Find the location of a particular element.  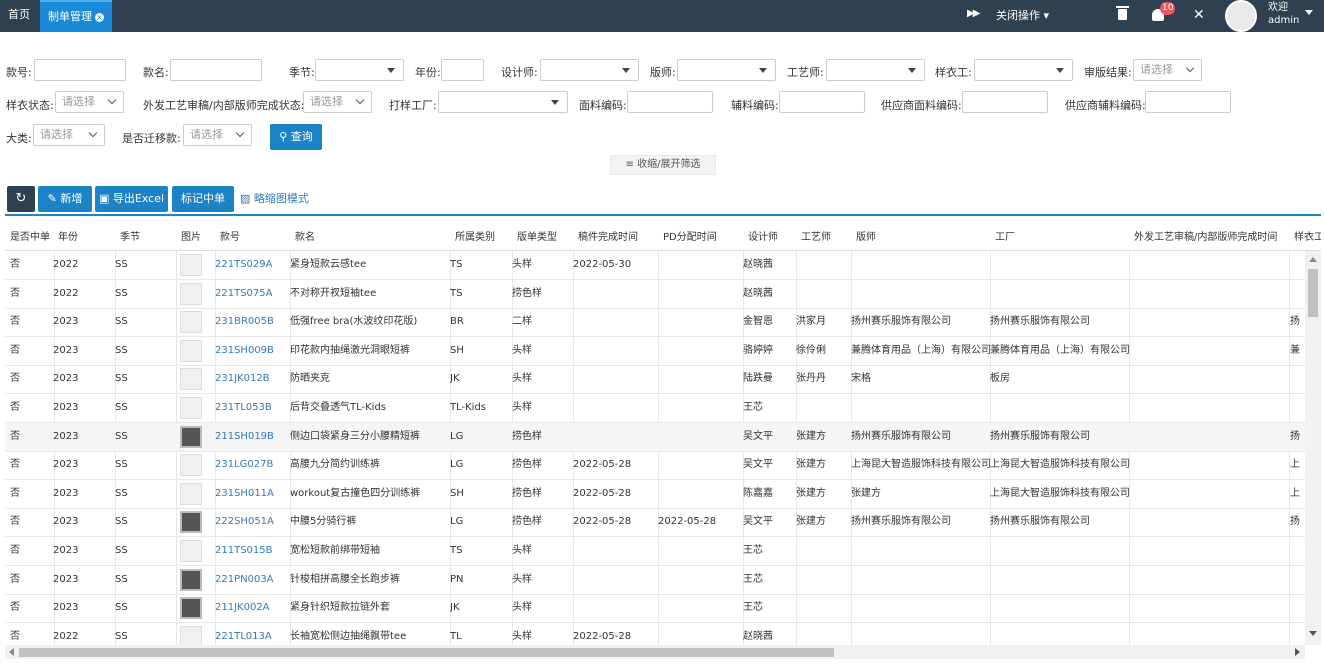

cell-style-no: 222SH051A is located at coordinates (244, 522).